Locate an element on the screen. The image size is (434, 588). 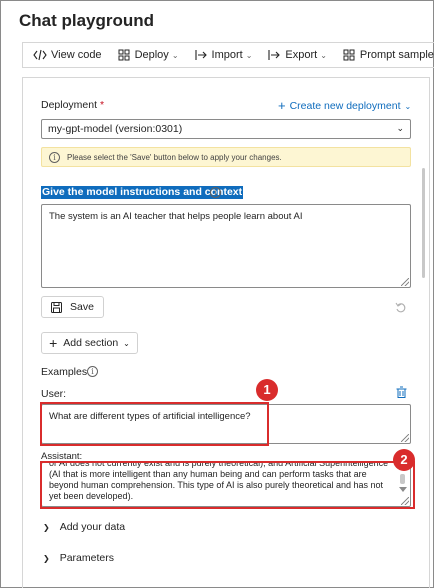
create-deployment-label: Create new deployment is located at coordinates (345, 106).